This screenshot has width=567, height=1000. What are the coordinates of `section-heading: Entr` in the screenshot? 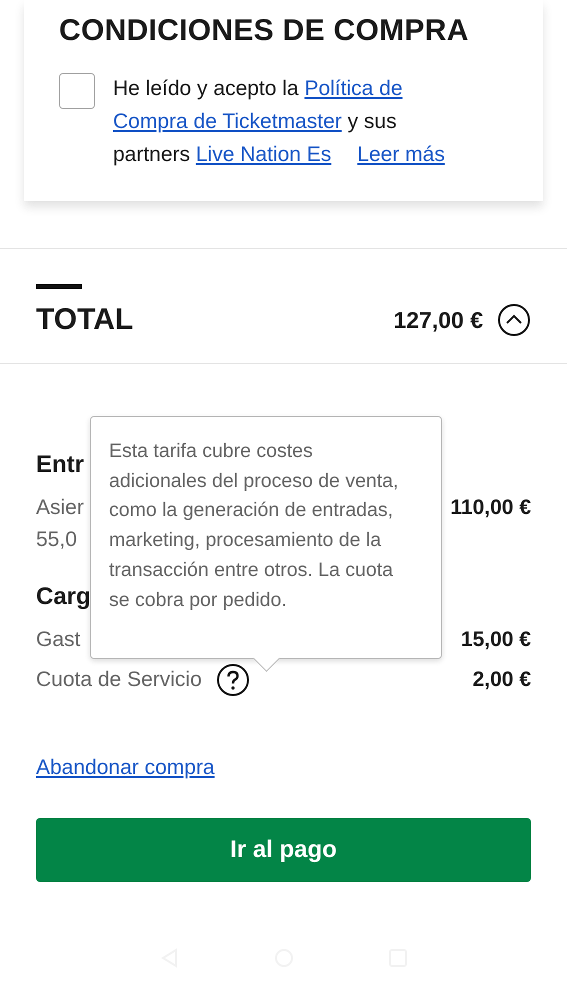 It's located at (60, 464).